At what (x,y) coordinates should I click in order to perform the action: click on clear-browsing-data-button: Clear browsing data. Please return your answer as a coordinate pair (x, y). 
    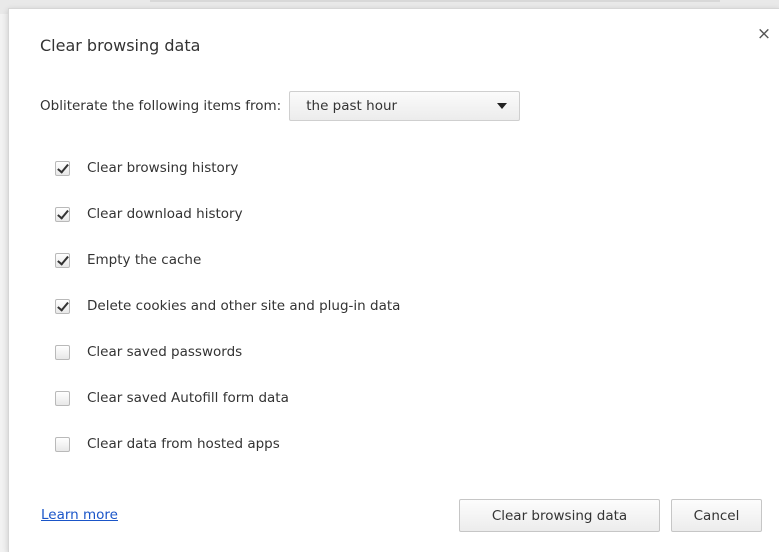
    Looking at the image, I should click on (559, 515).